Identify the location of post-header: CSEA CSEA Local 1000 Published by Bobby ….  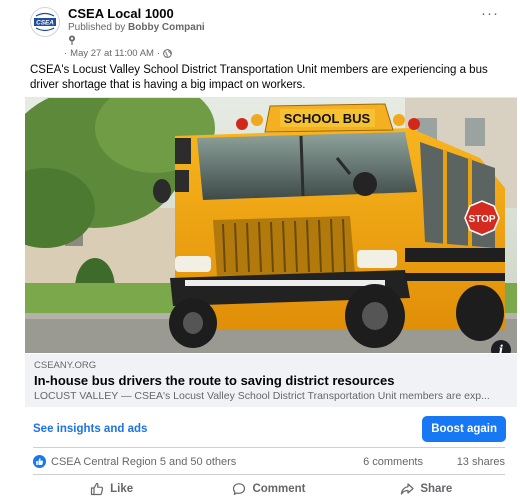
(265, 32).